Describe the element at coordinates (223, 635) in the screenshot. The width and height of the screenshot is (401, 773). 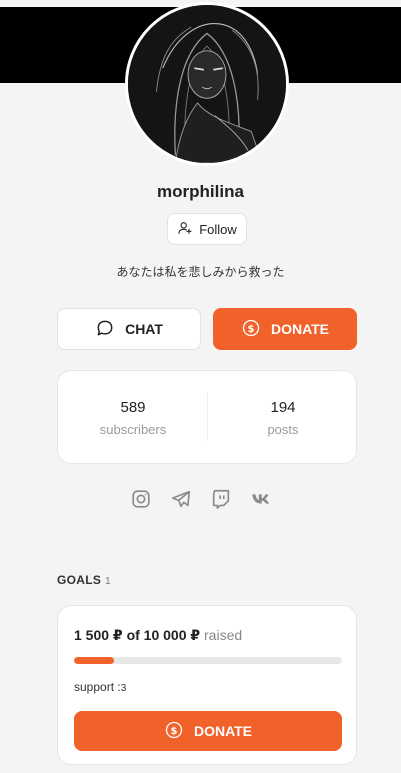
I see `goal-raised-word: raised` at that location.